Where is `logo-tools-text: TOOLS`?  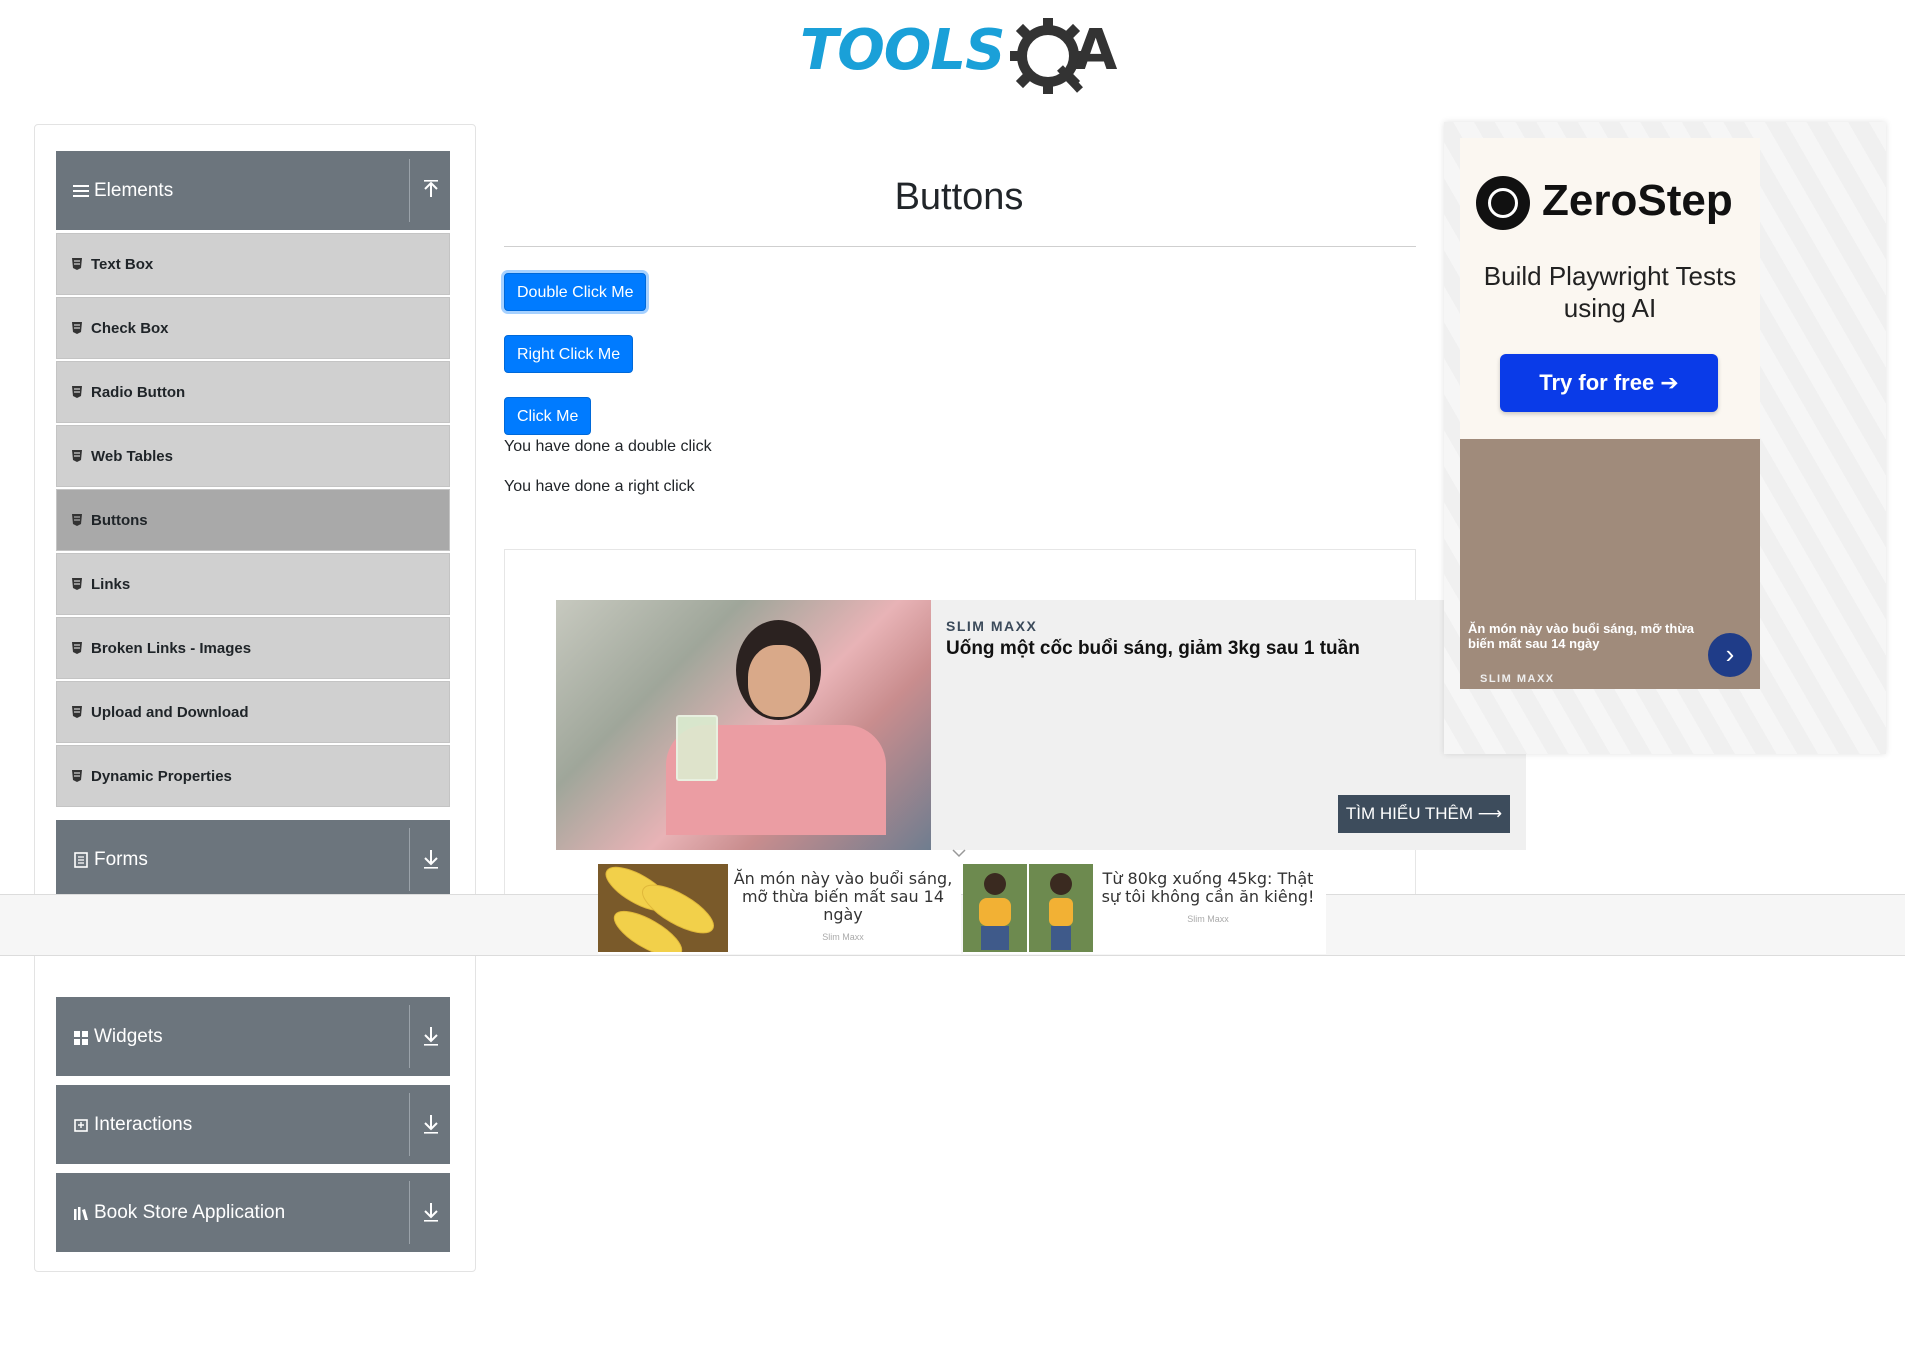
logo-tools-text: TOOLS is located at coordinates (902, 50).